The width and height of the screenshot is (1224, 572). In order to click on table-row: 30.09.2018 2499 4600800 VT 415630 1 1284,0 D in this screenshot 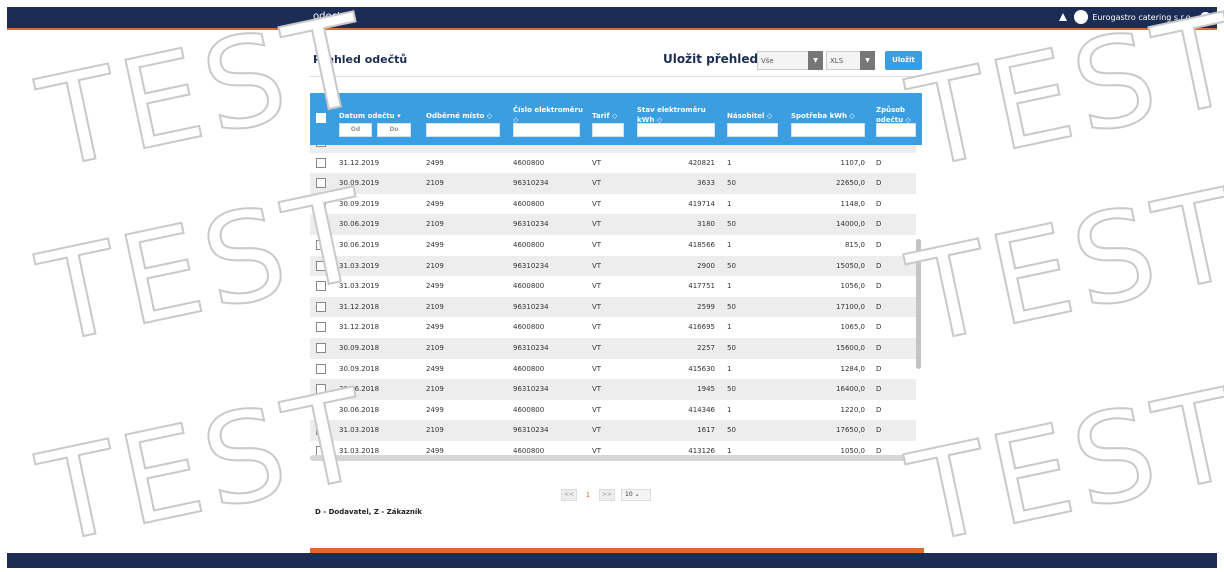, I will do `click(613, 369)`.